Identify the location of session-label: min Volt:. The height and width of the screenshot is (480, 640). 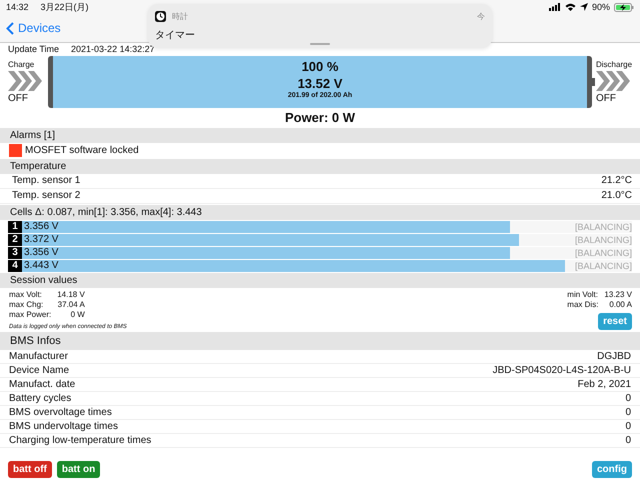
(582, 294).